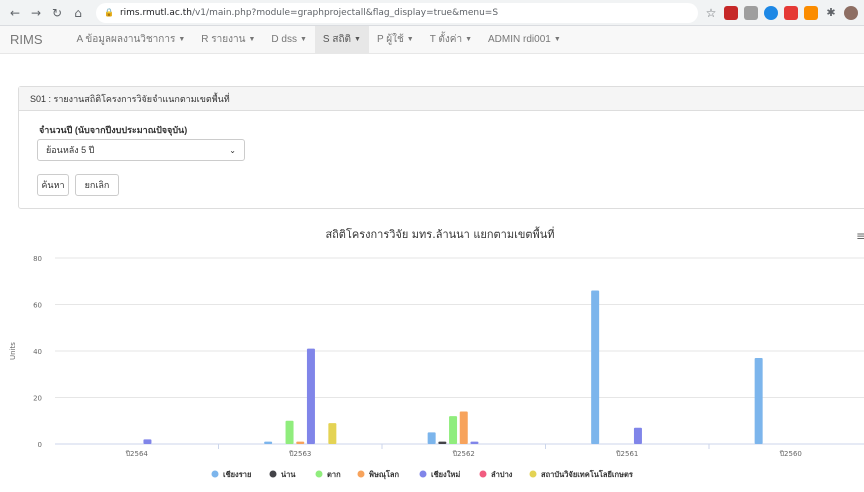  What do you see at coordinates (711, 13) in the screenshot?
I see `star-icon: ☆` at bounding box center [711, 13].